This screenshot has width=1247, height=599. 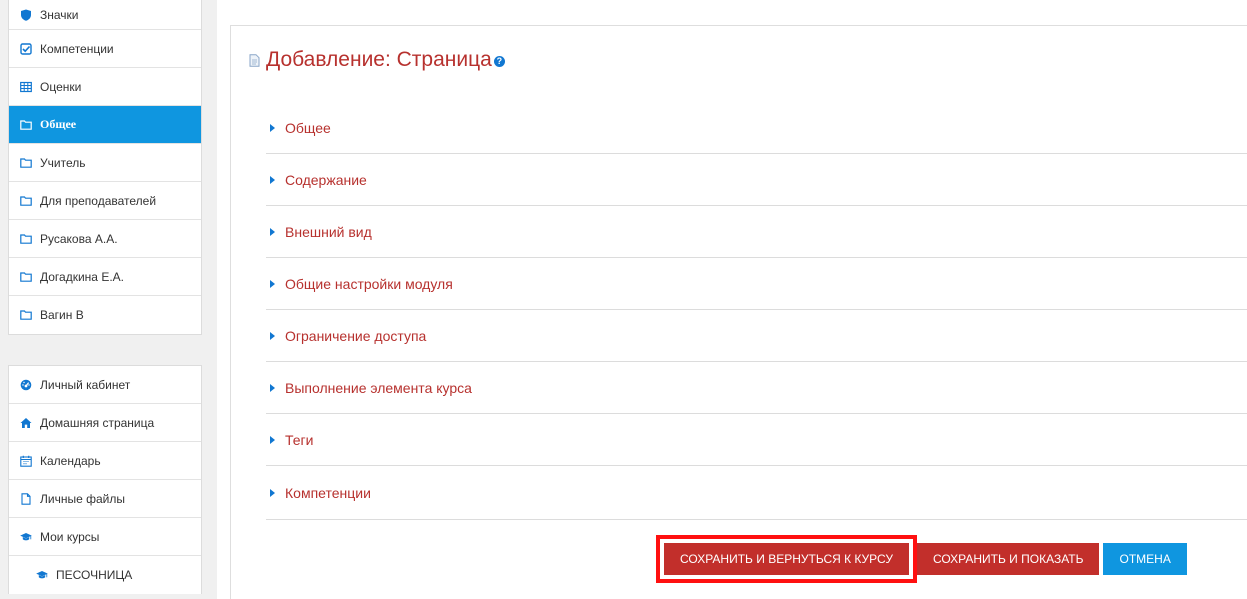 I want to click on section-label: Общее, so click(x=308, y=127).